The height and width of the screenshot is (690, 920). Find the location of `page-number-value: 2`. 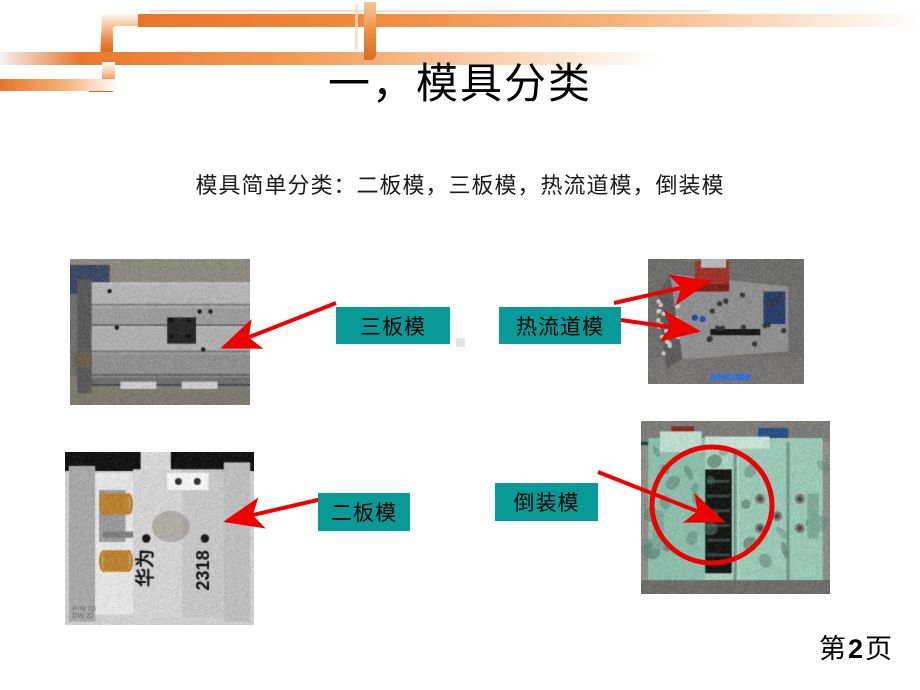

page-number-value: 2 is located at coordinates (855, 649).